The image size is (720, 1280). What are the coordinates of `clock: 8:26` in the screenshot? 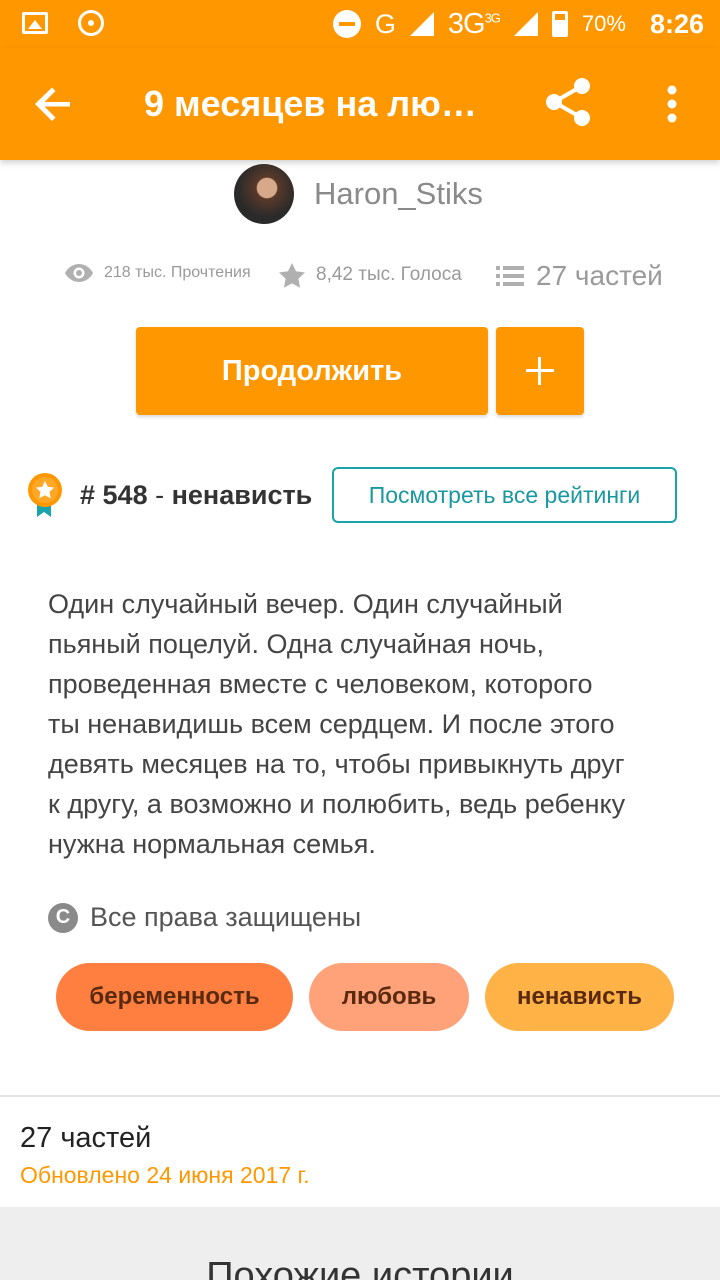 It's located at (676, 23).